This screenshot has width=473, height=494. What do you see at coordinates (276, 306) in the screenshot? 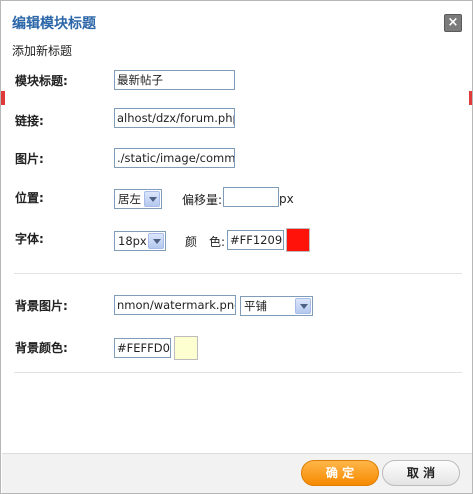
I see `bg-repeat-select: 平铺` at bounding box center [276, 306].